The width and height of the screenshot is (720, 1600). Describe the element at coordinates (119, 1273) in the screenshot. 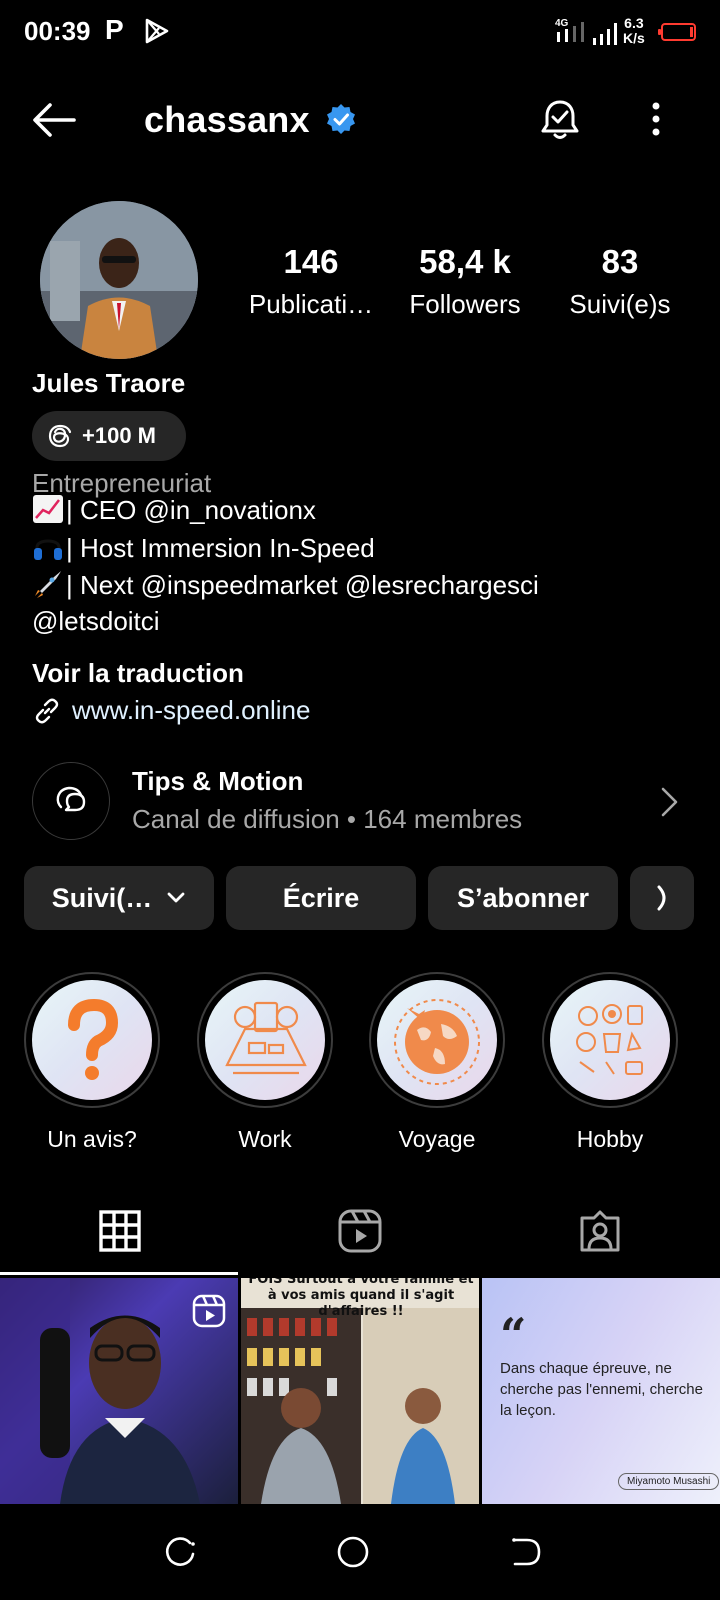

I see `active-tab-indicator` at that location.